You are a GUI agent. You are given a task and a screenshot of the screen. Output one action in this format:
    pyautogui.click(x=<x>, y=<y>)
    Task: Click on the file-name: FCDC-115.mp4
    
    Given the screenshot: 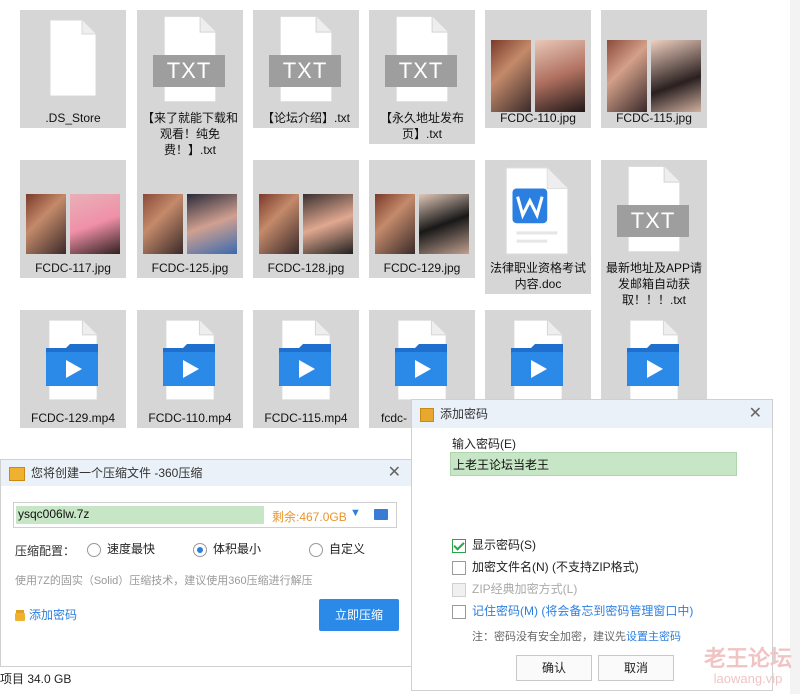 What is the action you would take?
    pyautogui.click(x=306, y=418)
    